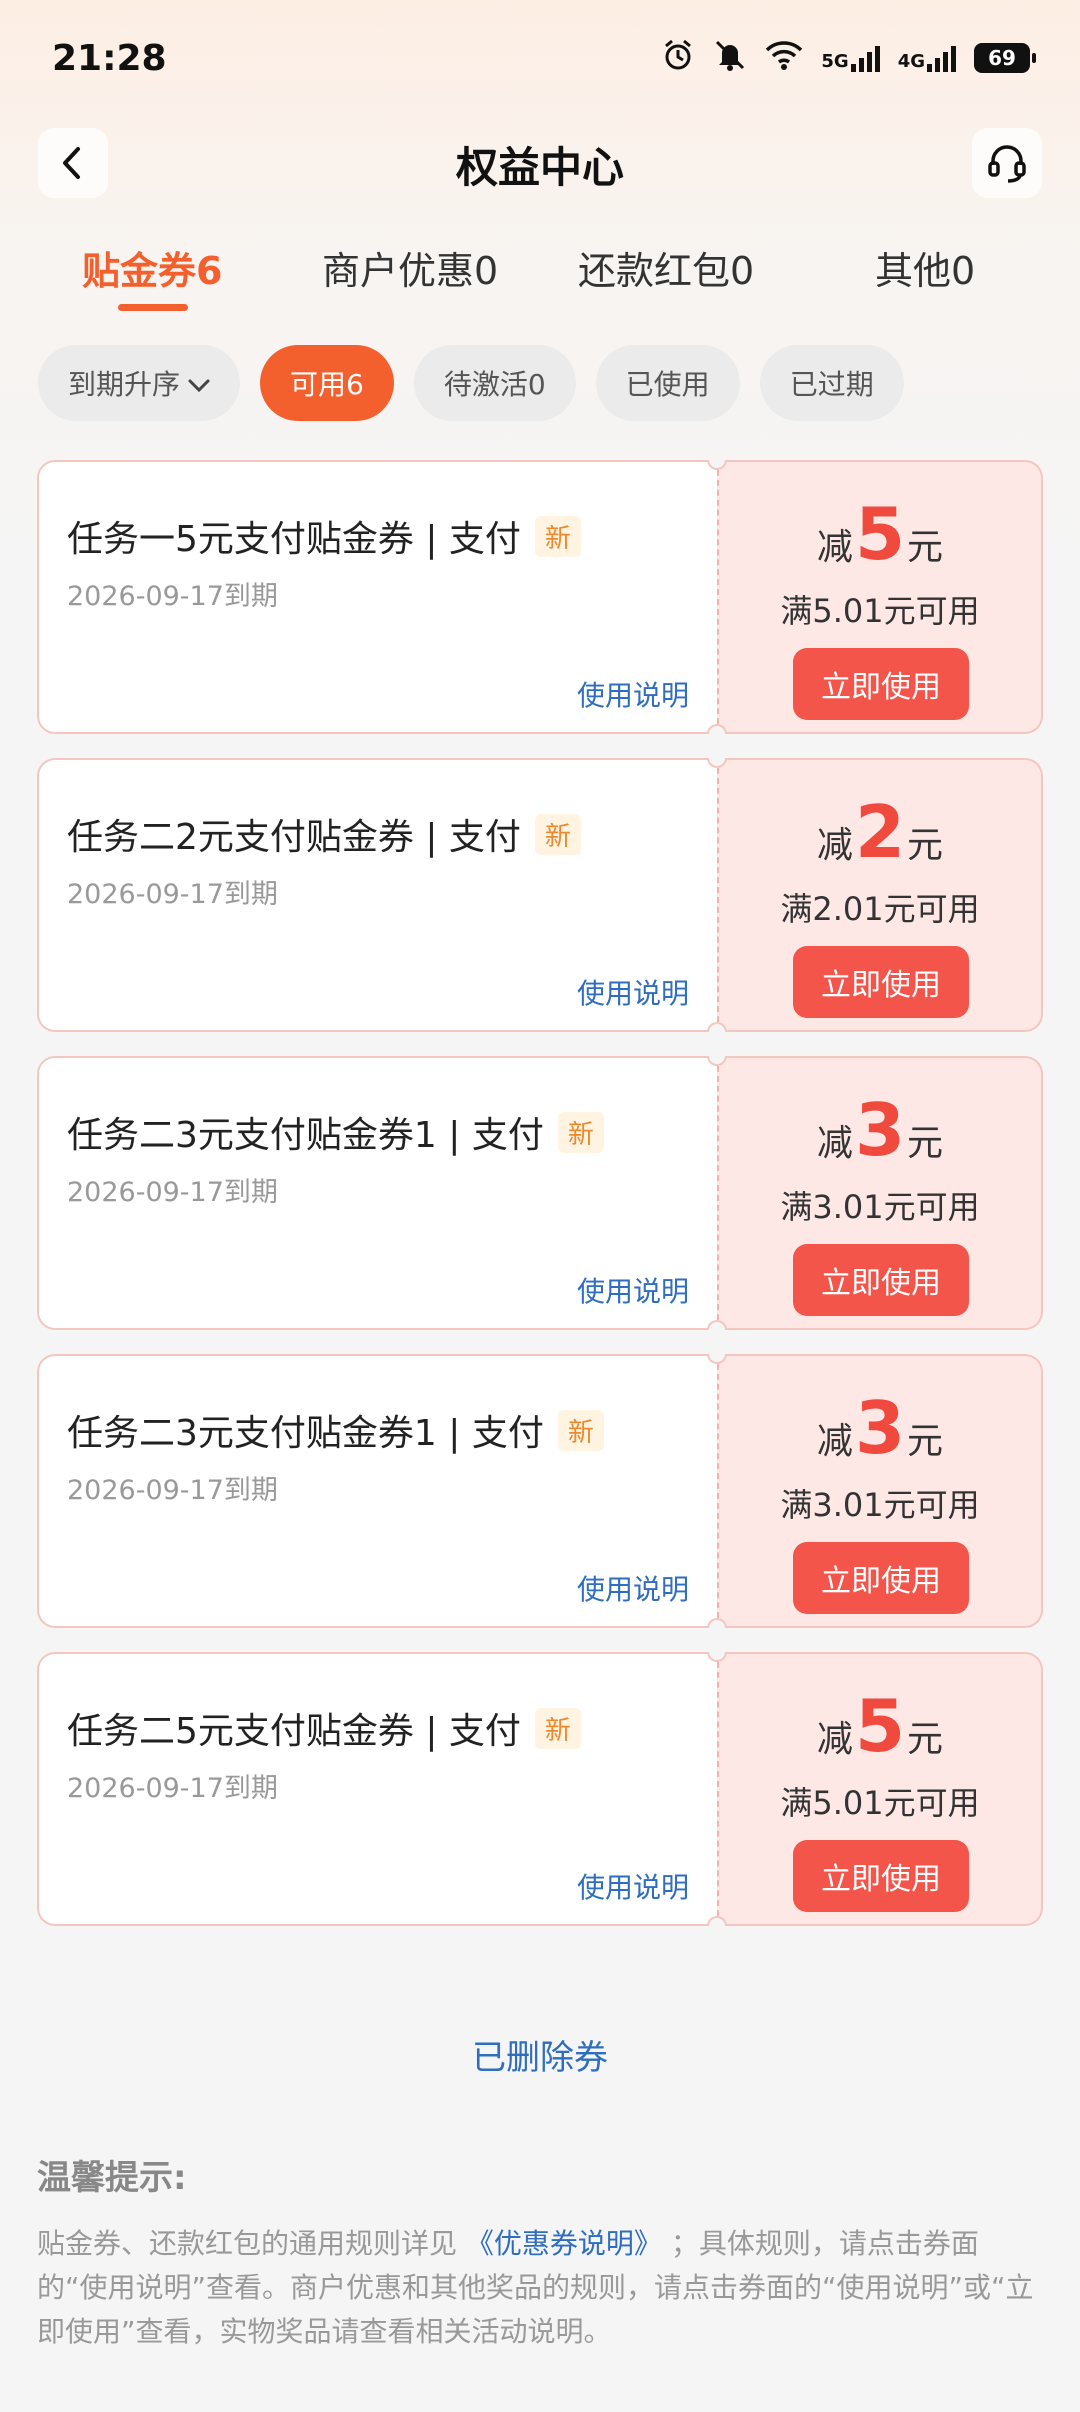 This screenshot has width=1080, height=2412. Describe the element at coordinates (377, 1789) in the screenshot. I see `coupon-info: 任务二5元支付贴金券 | 支付 新 2026-09-17到期 使用说明` at that location.